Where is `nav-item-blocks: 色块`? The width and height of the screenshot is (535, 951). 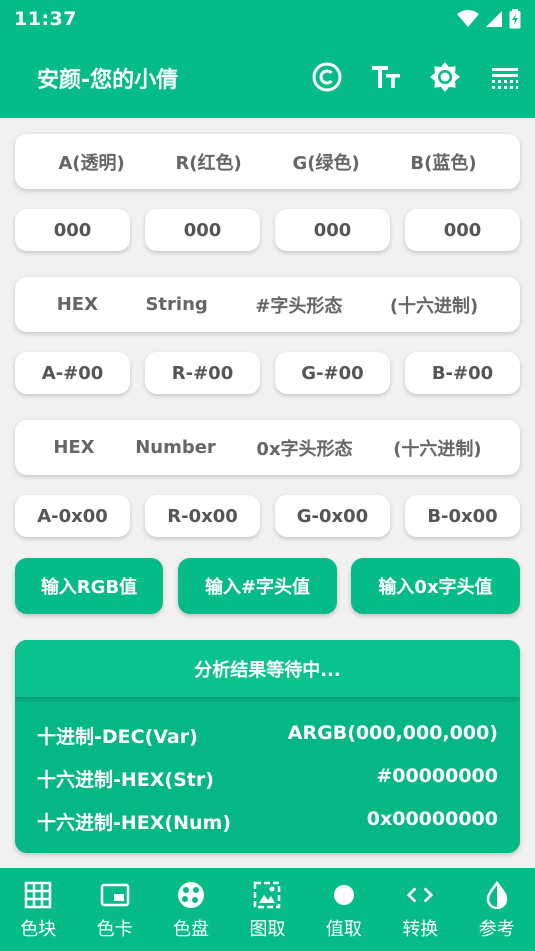 nav-item-blocks: 色块 is located at coordinates (38, 909).